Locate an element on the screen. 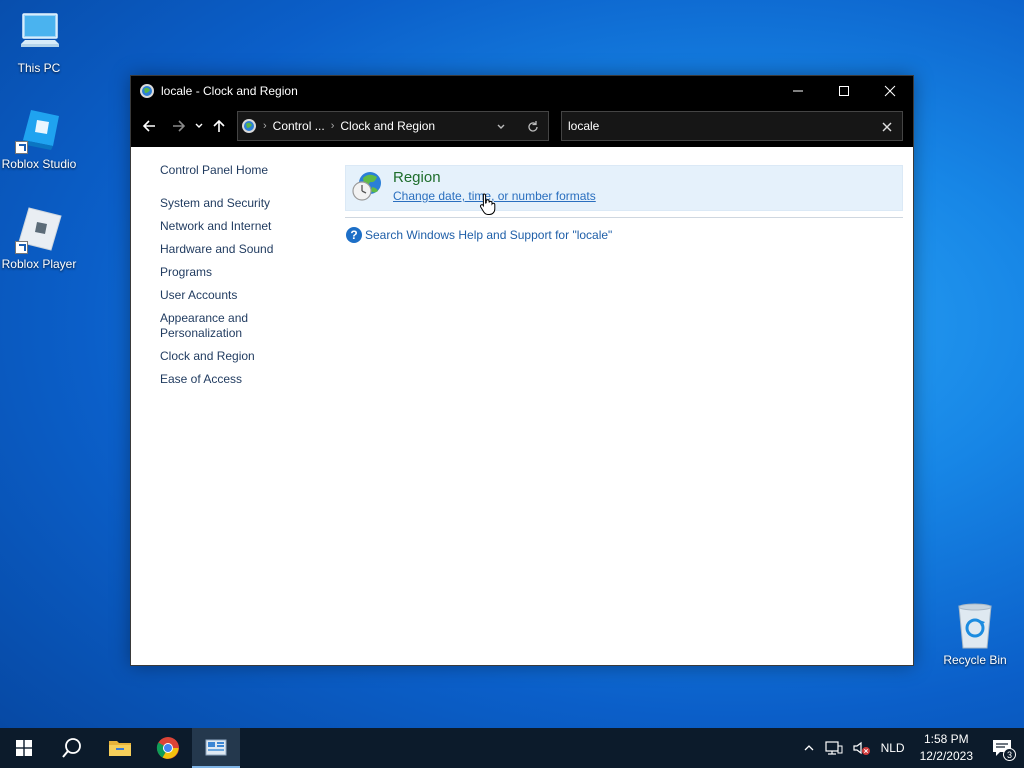  close-button is located at coordinates (890, 90).